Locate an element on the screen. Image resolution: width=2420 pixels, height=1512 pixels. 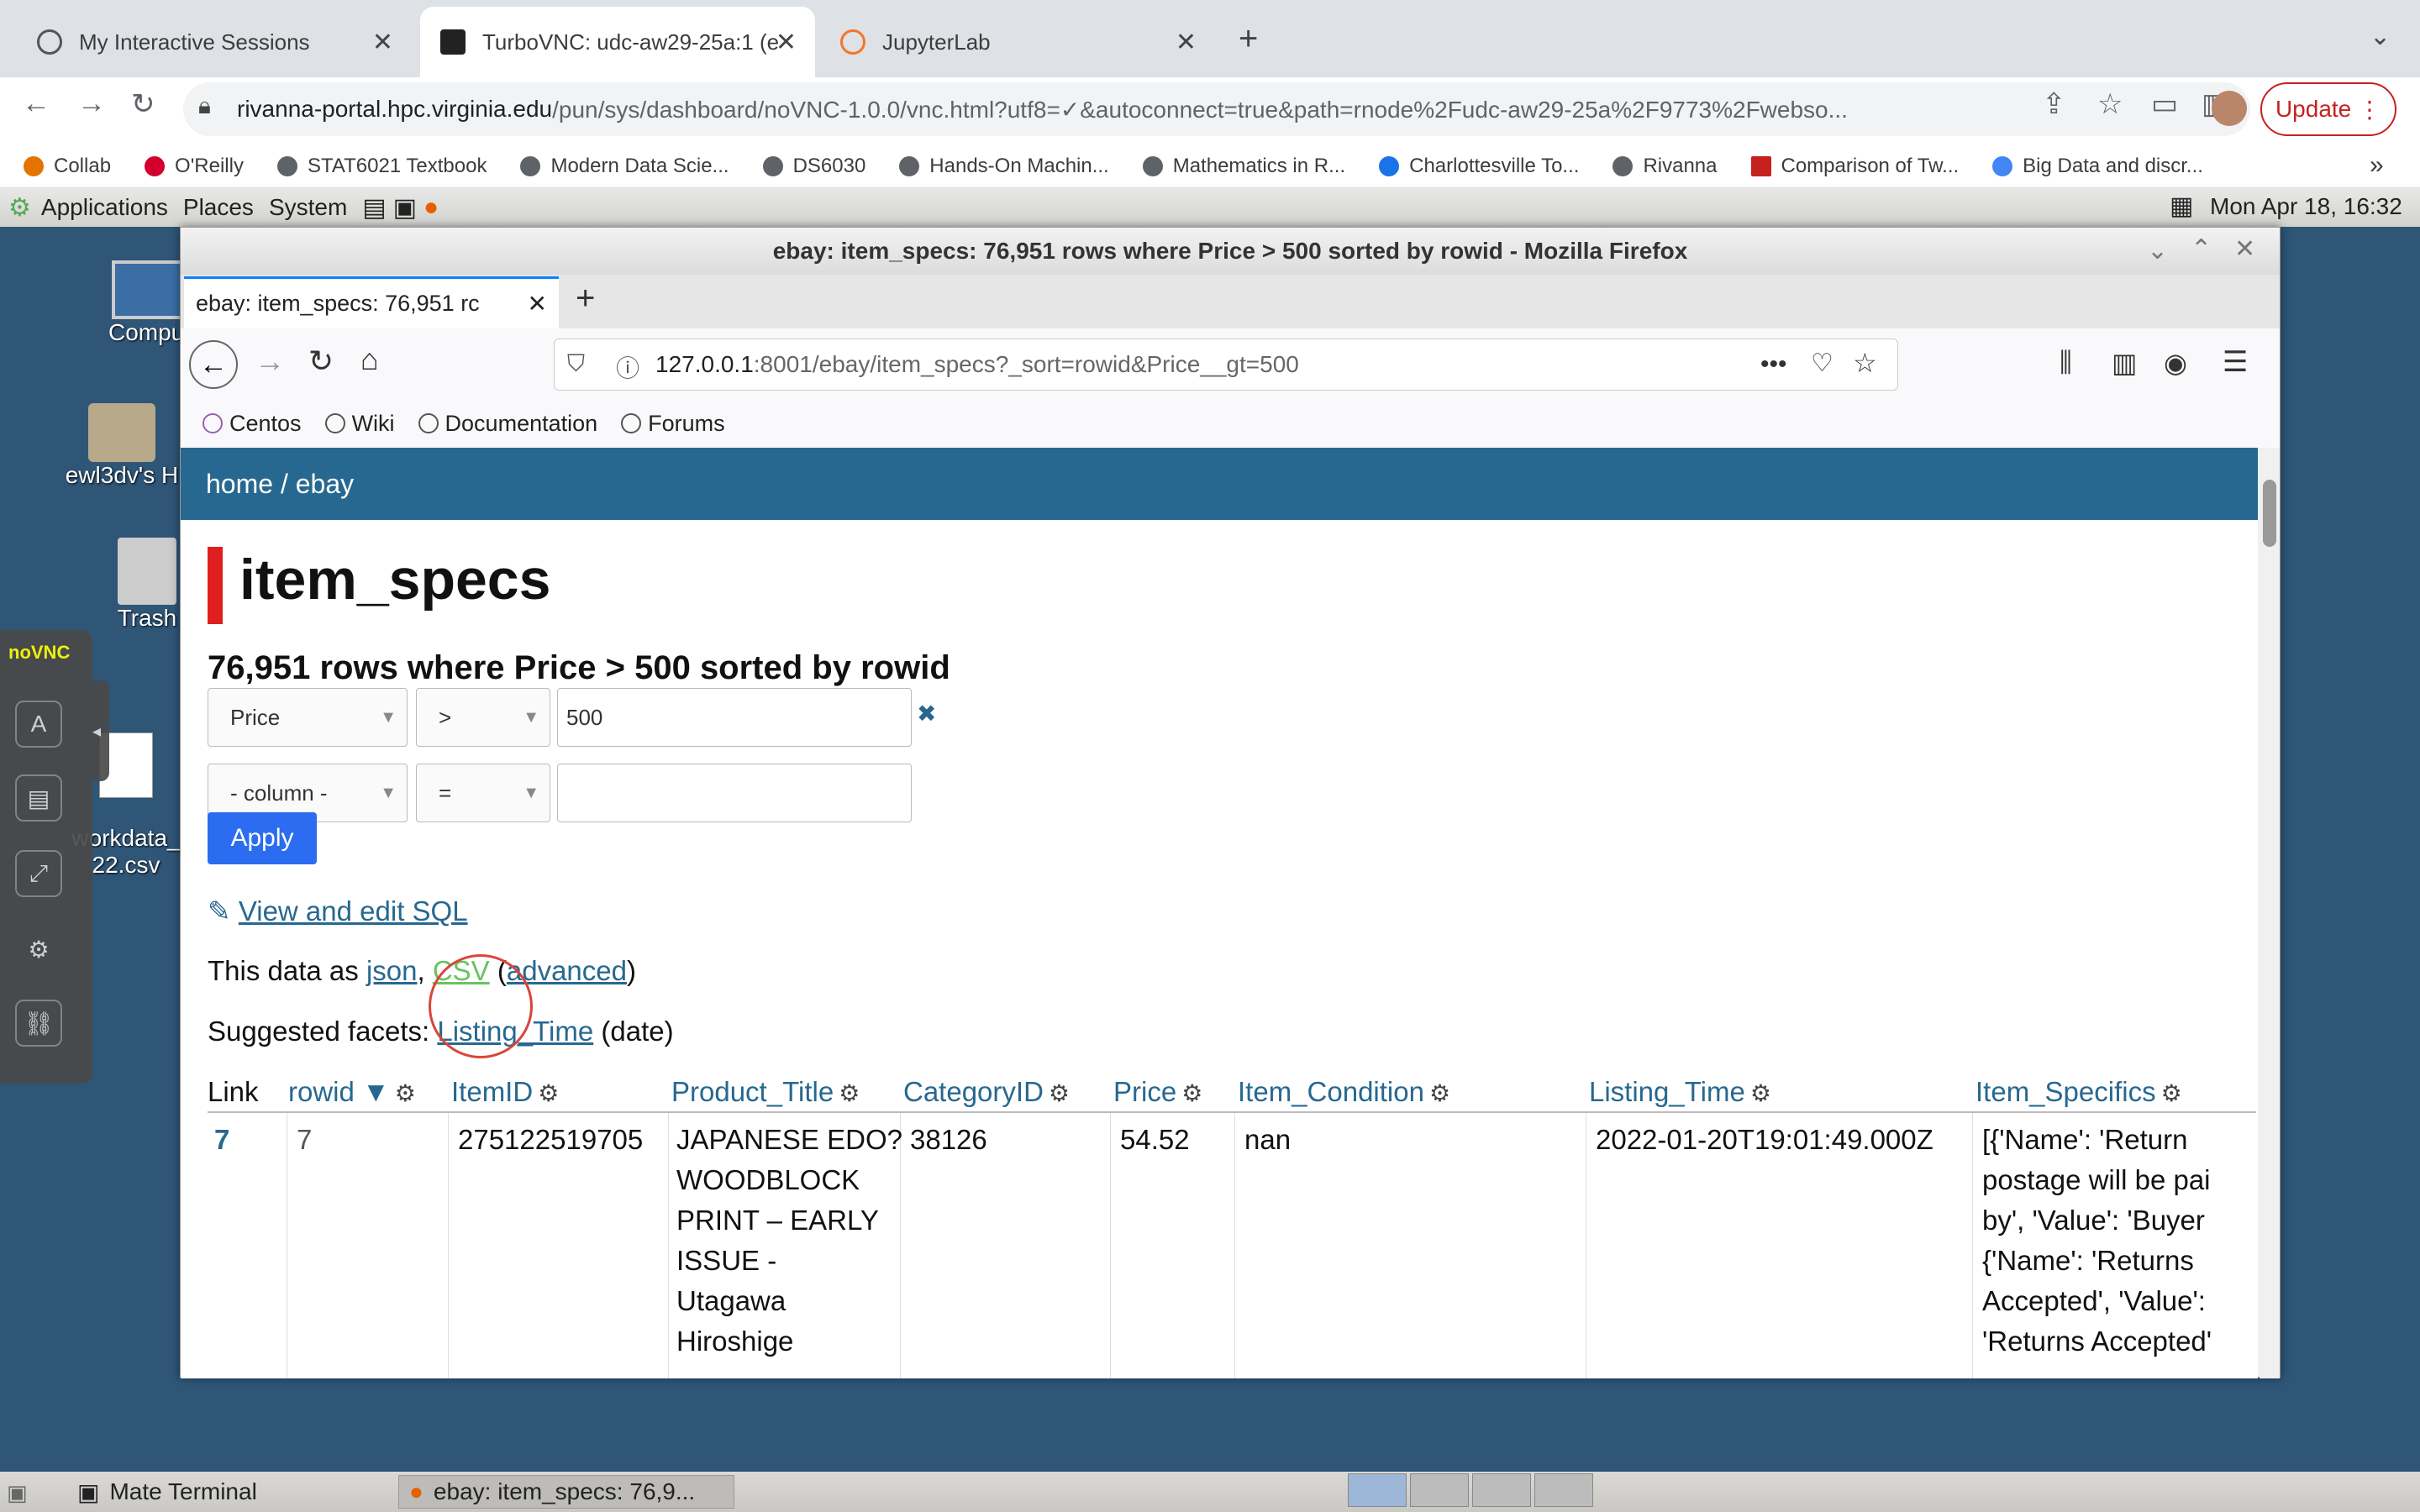
share-icon: ⇪ is located at coordinates (2054, 104).